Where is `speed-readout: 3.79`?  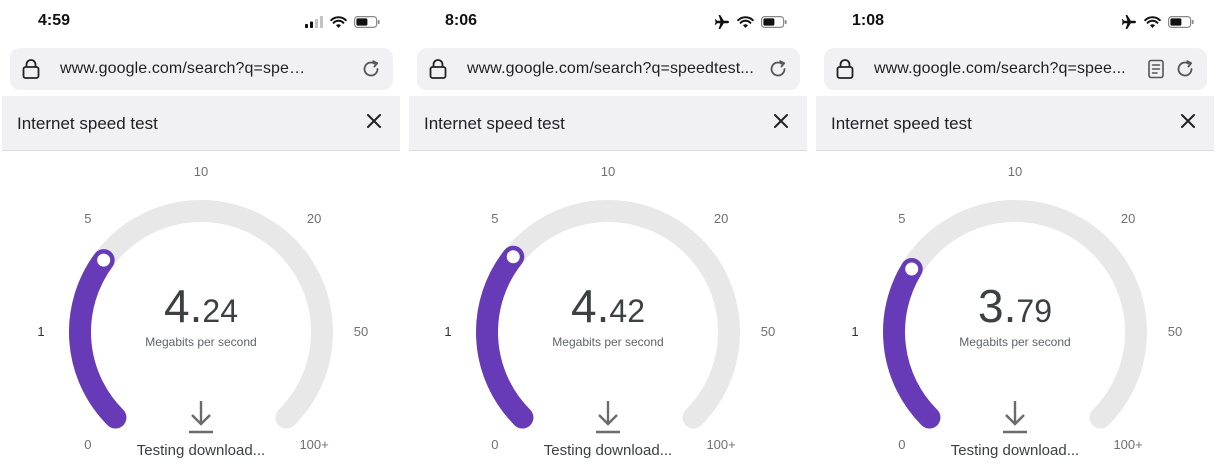 speed-readout: 3.79 is located at coordinates (1015, 306).